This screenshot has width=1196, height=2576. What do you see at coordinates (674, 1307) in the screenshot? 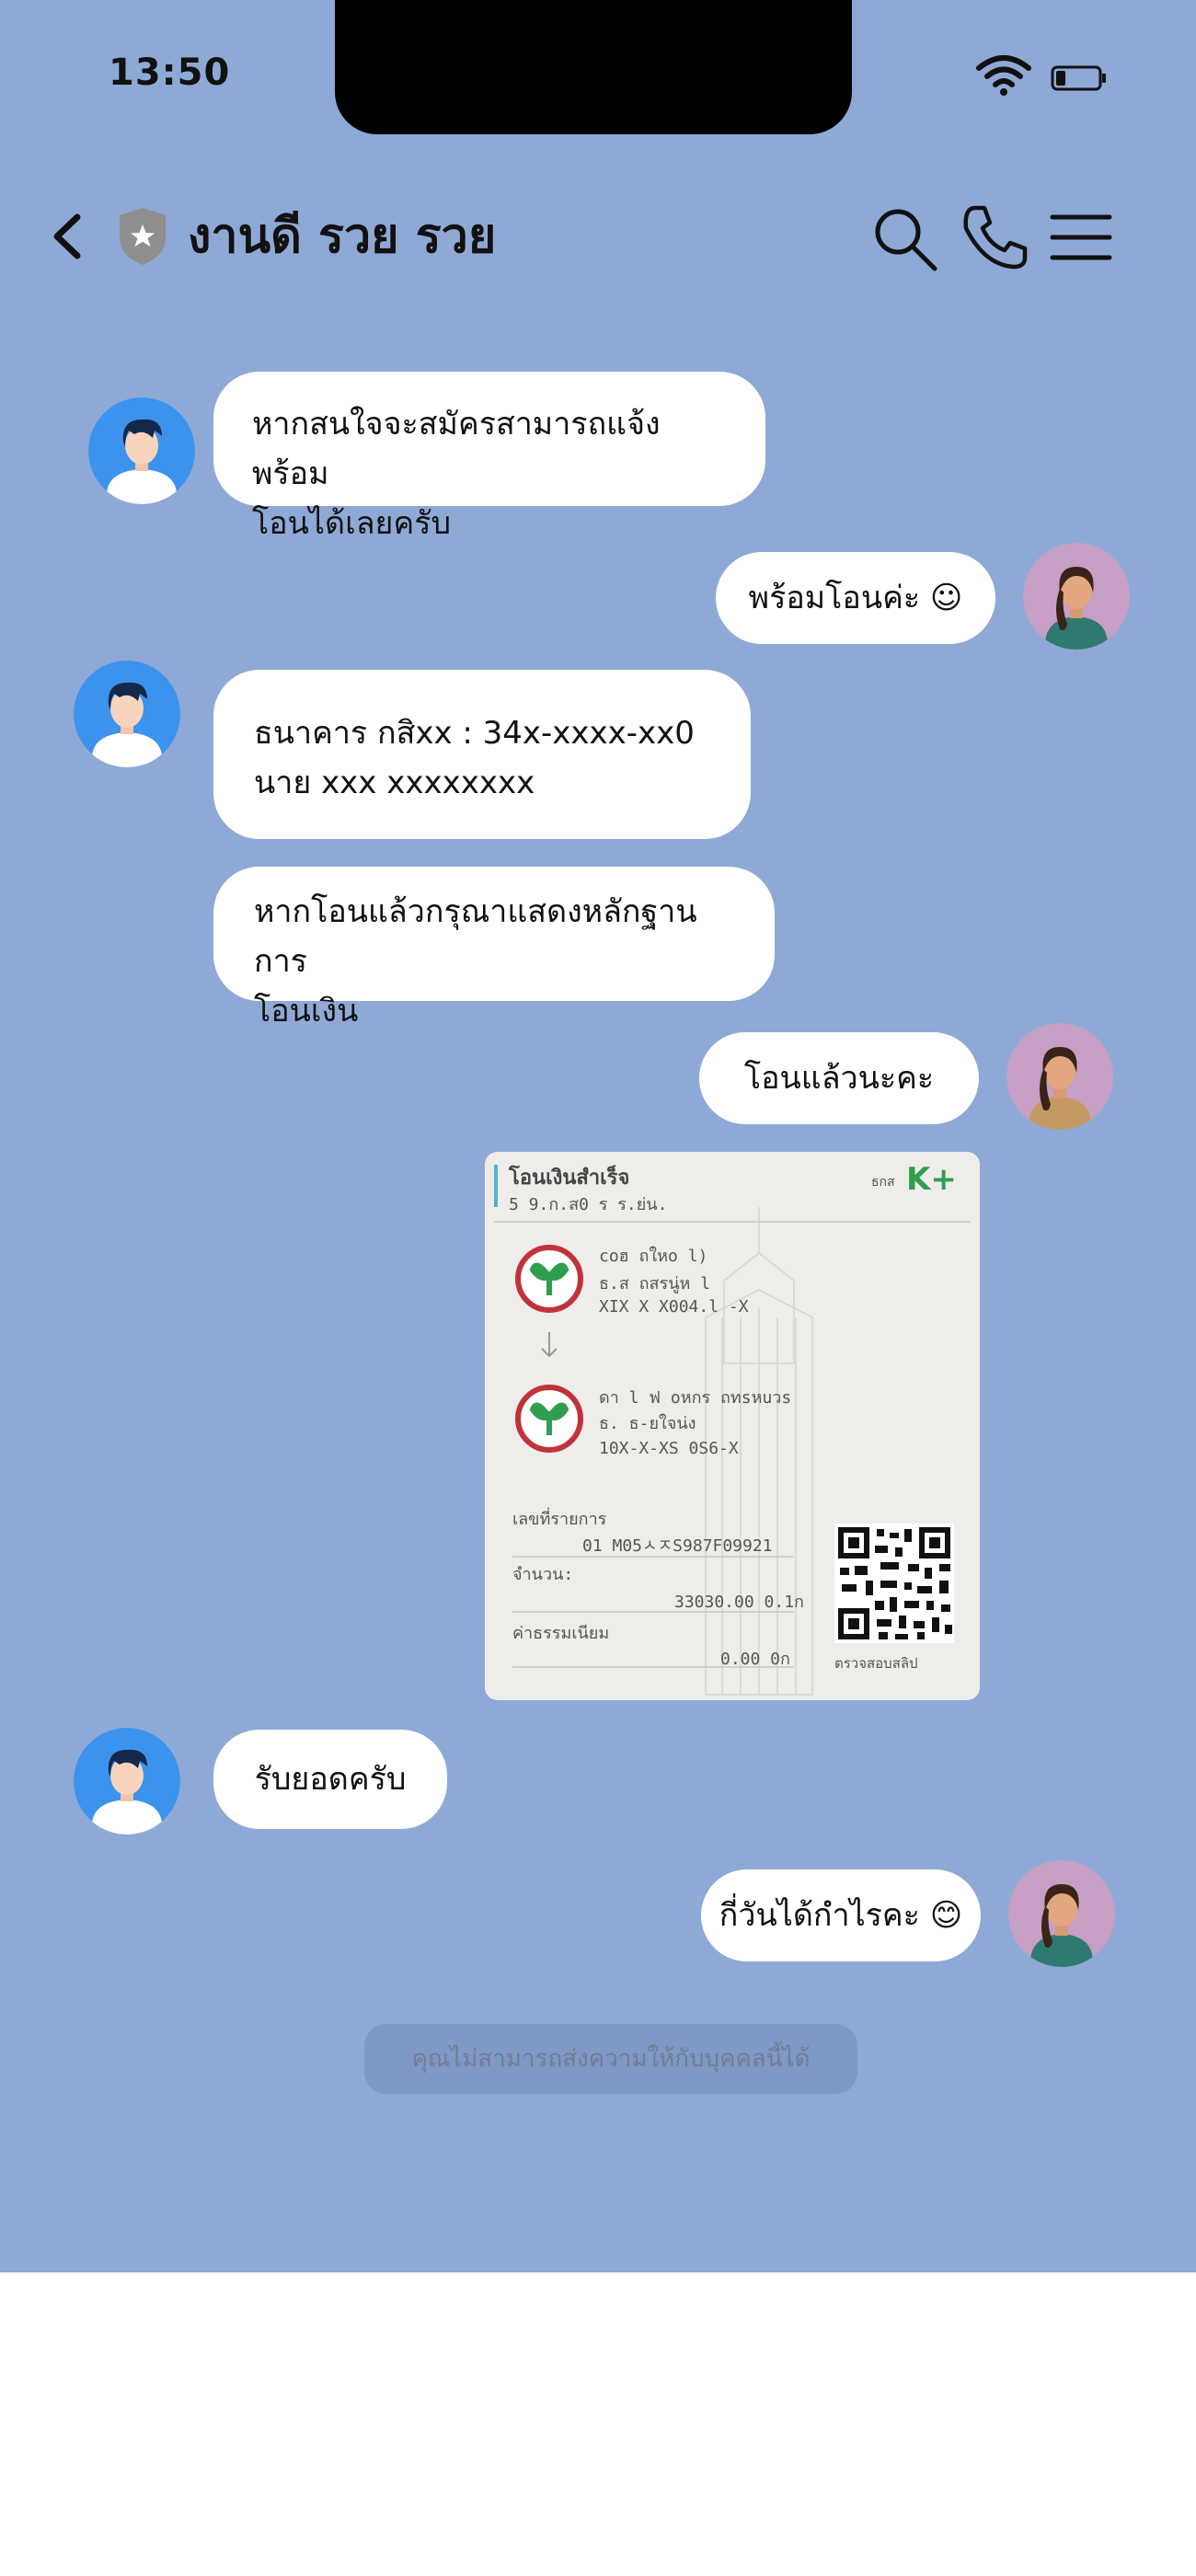
I see `slip-from-account: XIX X X004.l -X` at bounding box center [674, 1307].